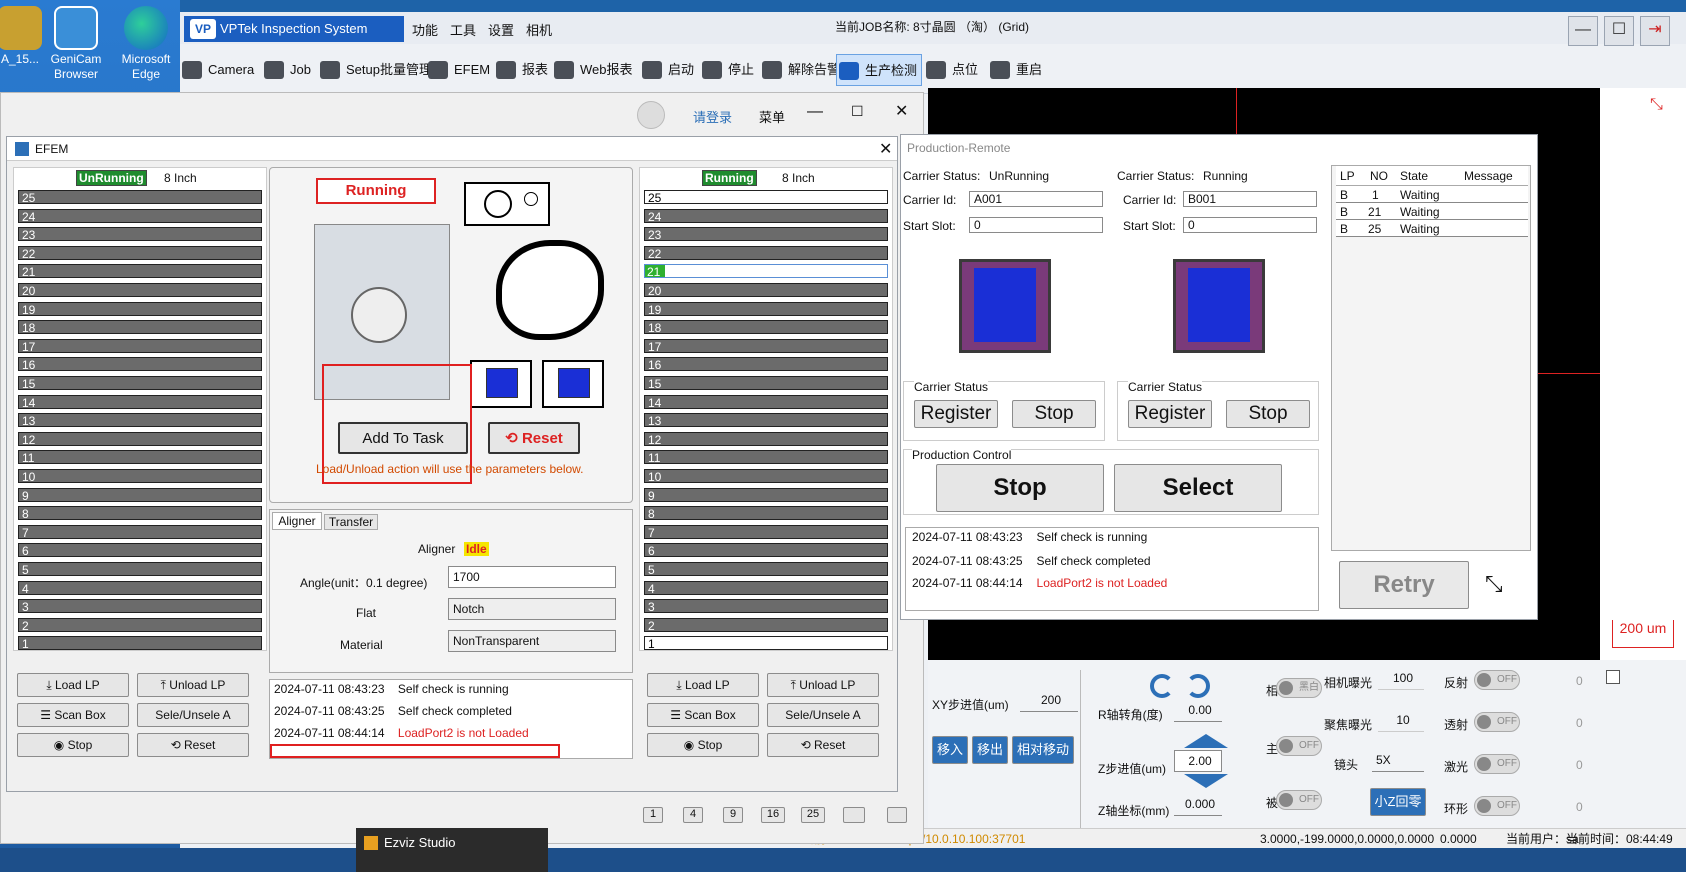 This screenshot has width=1686, height=872. Describe the element at coordinates (854, 815) in the screenshot. I see `grid-layout-icon` at that location.